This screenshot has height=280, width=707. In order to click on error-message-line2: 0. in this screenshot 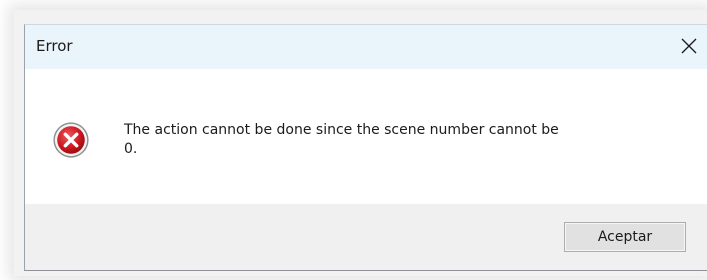, I will do `click(131, 149)`.